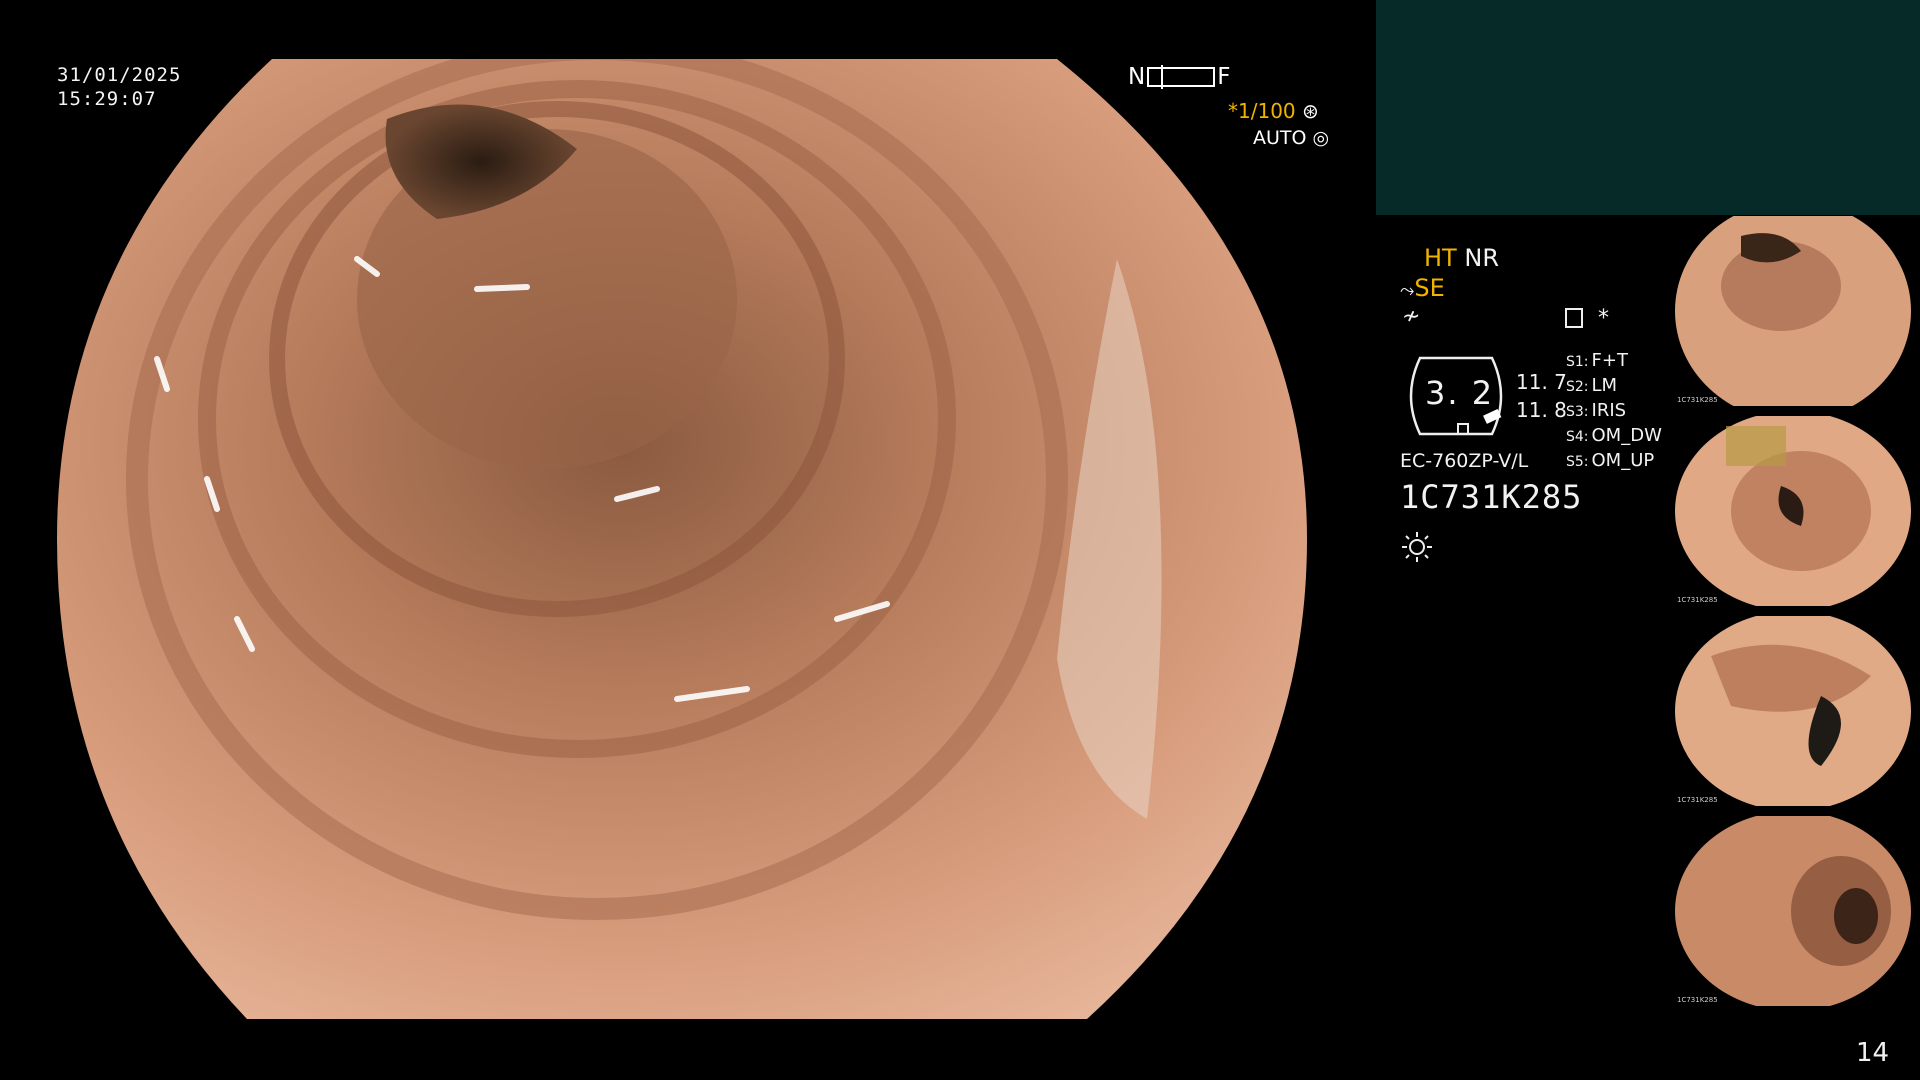 The height and width of the screenshot is (1080, 1920). What do you see at coordinates (1626, 435) in the screenshot?
I see `preset-value: OM_DW` at bounding box center [1626, 435].